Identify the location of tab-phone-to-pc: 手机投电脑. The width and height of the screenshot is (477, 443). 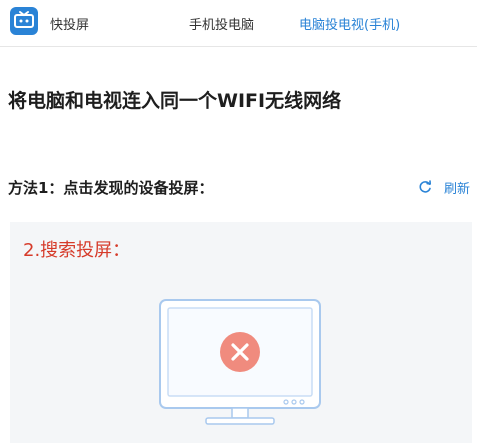
(221, 23).